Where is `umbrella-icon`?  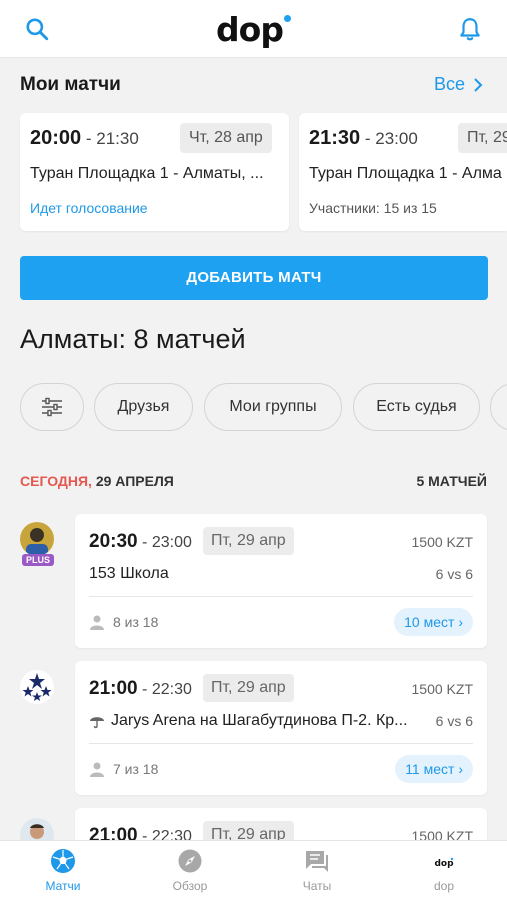
umbrella-icon is located at coordinates (97, 723).